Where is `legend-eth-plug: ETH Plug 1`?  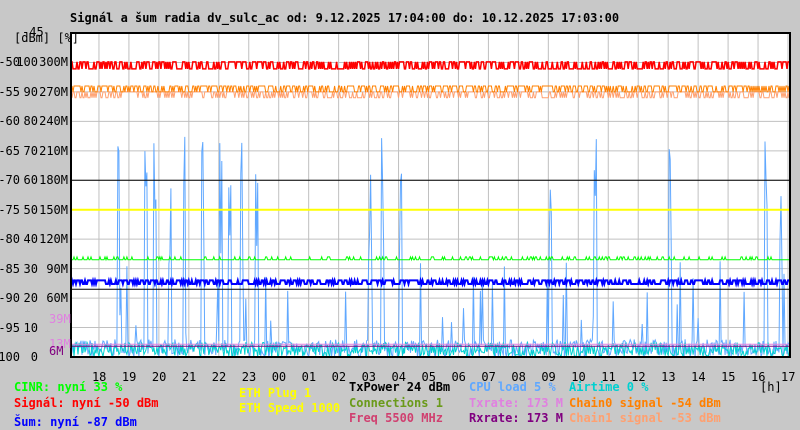 legend-eth-plug: ETH Plug 1 is located at coordinates (275, 393).